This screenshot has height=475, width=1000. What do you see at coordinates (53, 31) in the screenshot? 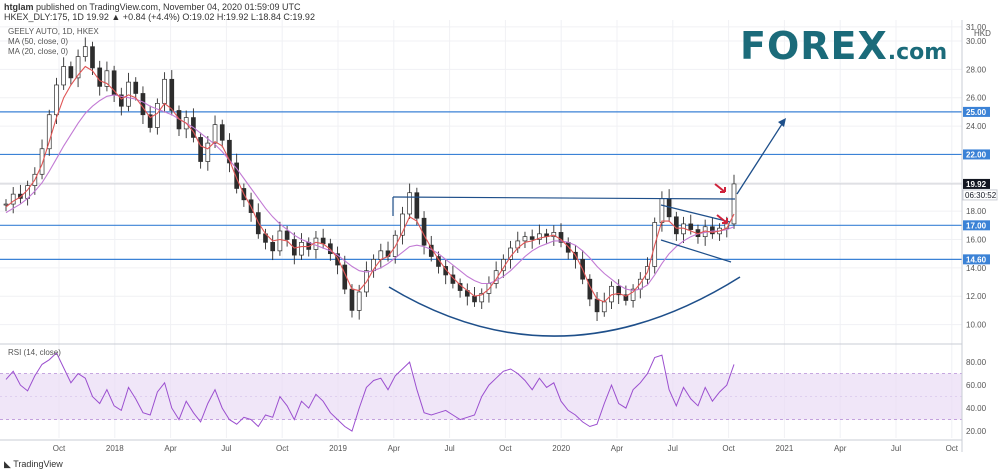
I see `chart-title: GEELY AUTO, 1D, HKEX` at bounding box center [53, 31].